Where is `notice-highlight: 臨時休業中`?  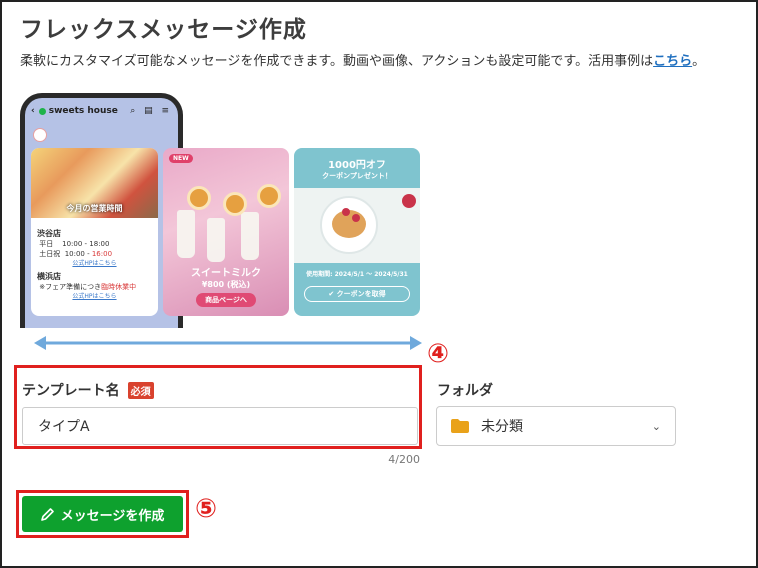 notice-highlight: 臨時休業中 is located at coordinates (119, 287).